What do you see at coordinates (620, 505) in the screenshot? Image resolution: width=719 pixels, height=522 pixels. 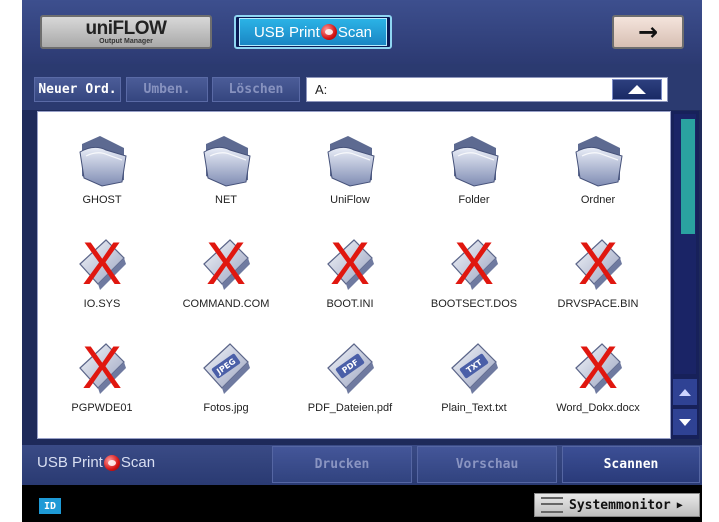 I see `system-monitor-label: Systemmonitor` at bounding box center [620, 505].